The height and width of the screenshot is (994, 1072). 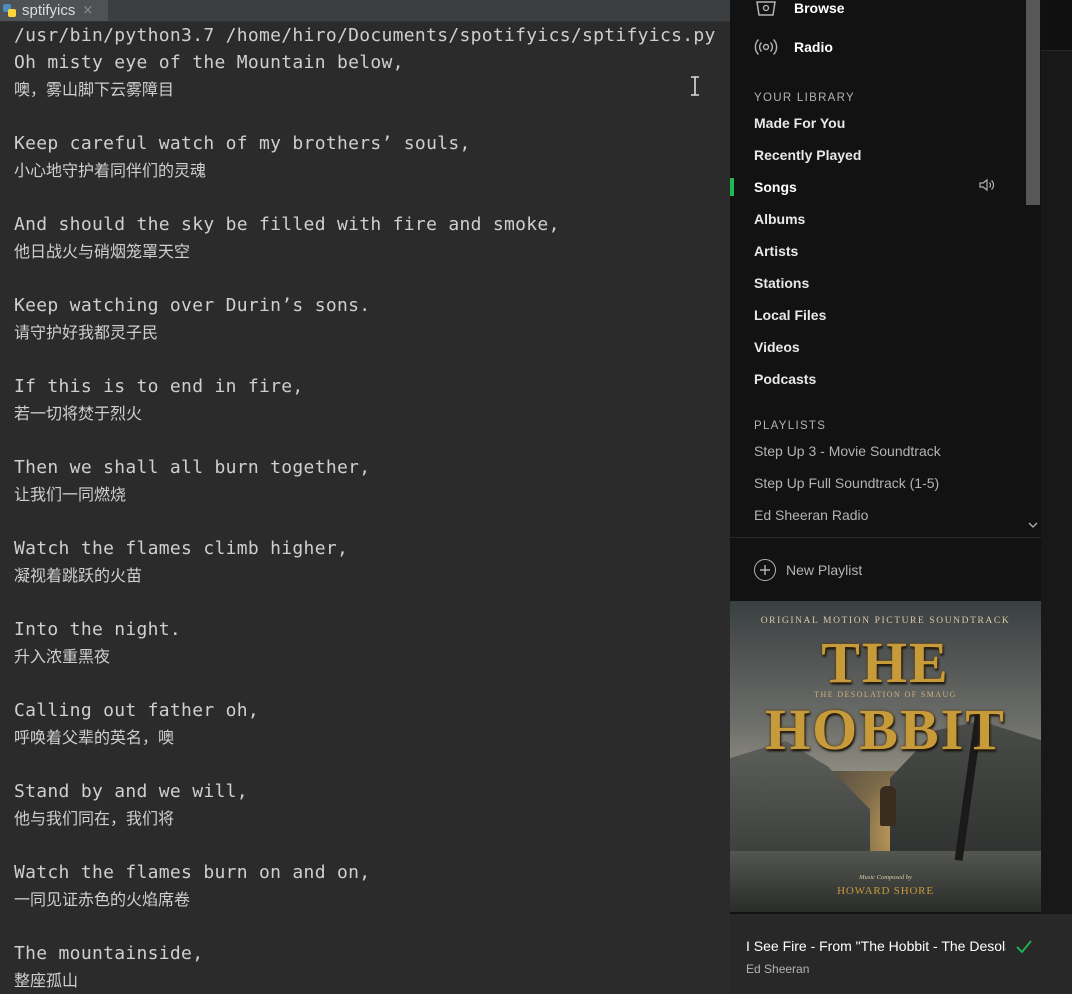 I want to click on lyric-line-zh: 凝视着跳跃的火苗, so click(x=78, y=575).